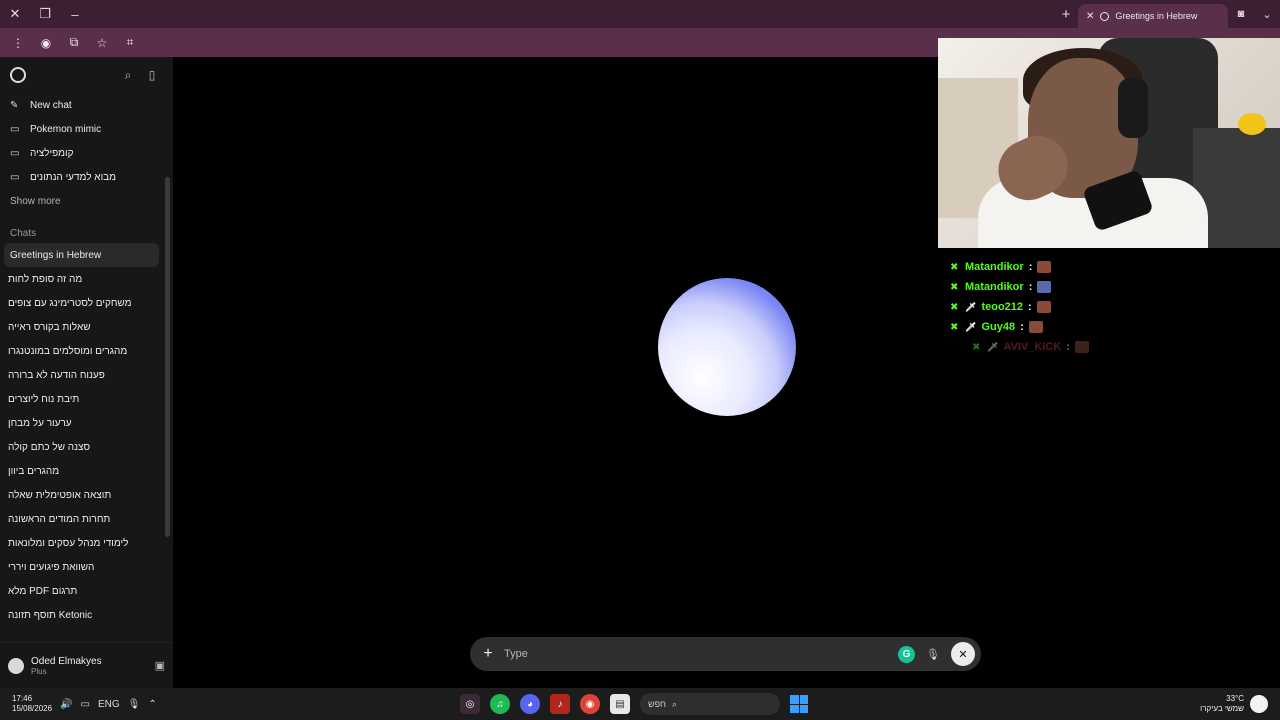  Describe the element at coordinates (86, 153) in the screenshot. I see `project-item: ▭ קומפילציה` at that location.